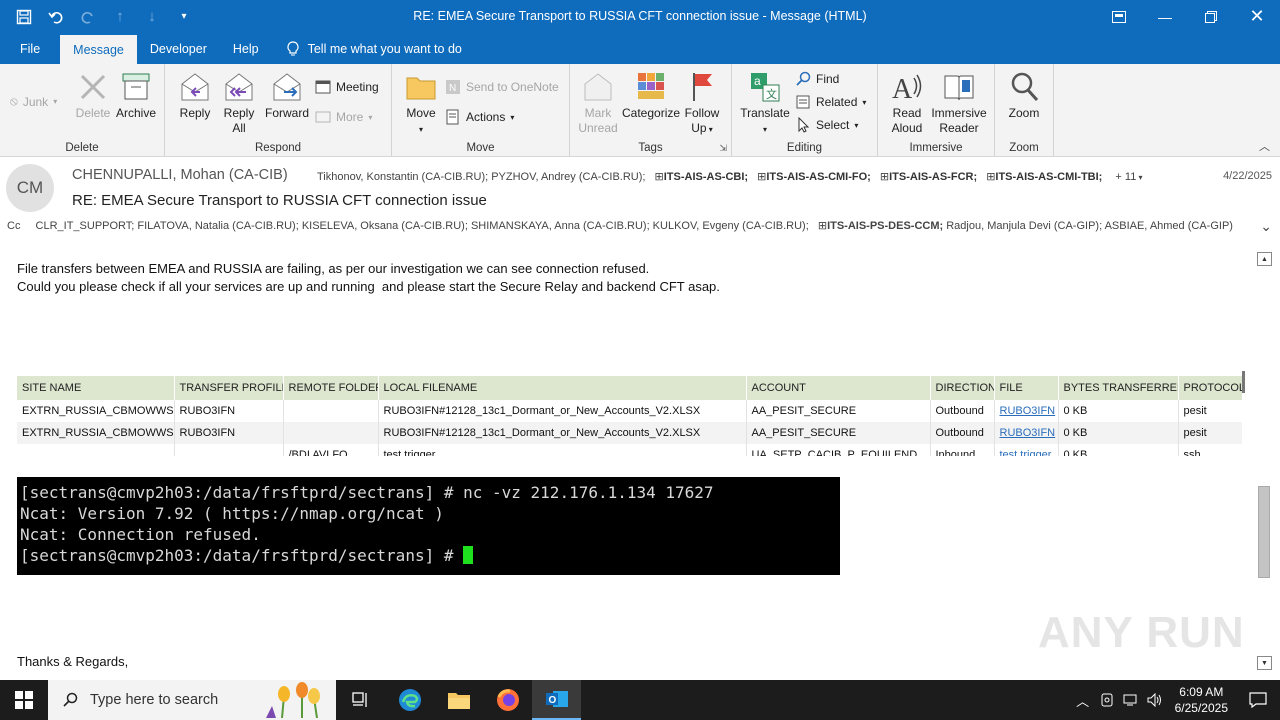 The image size is (1280, 720). What do you see at coordinates (706, 177) in the screenshot?
I see `to-group-1: ITS-AIS-AS-CBI;` at bounding box center [706, 177].